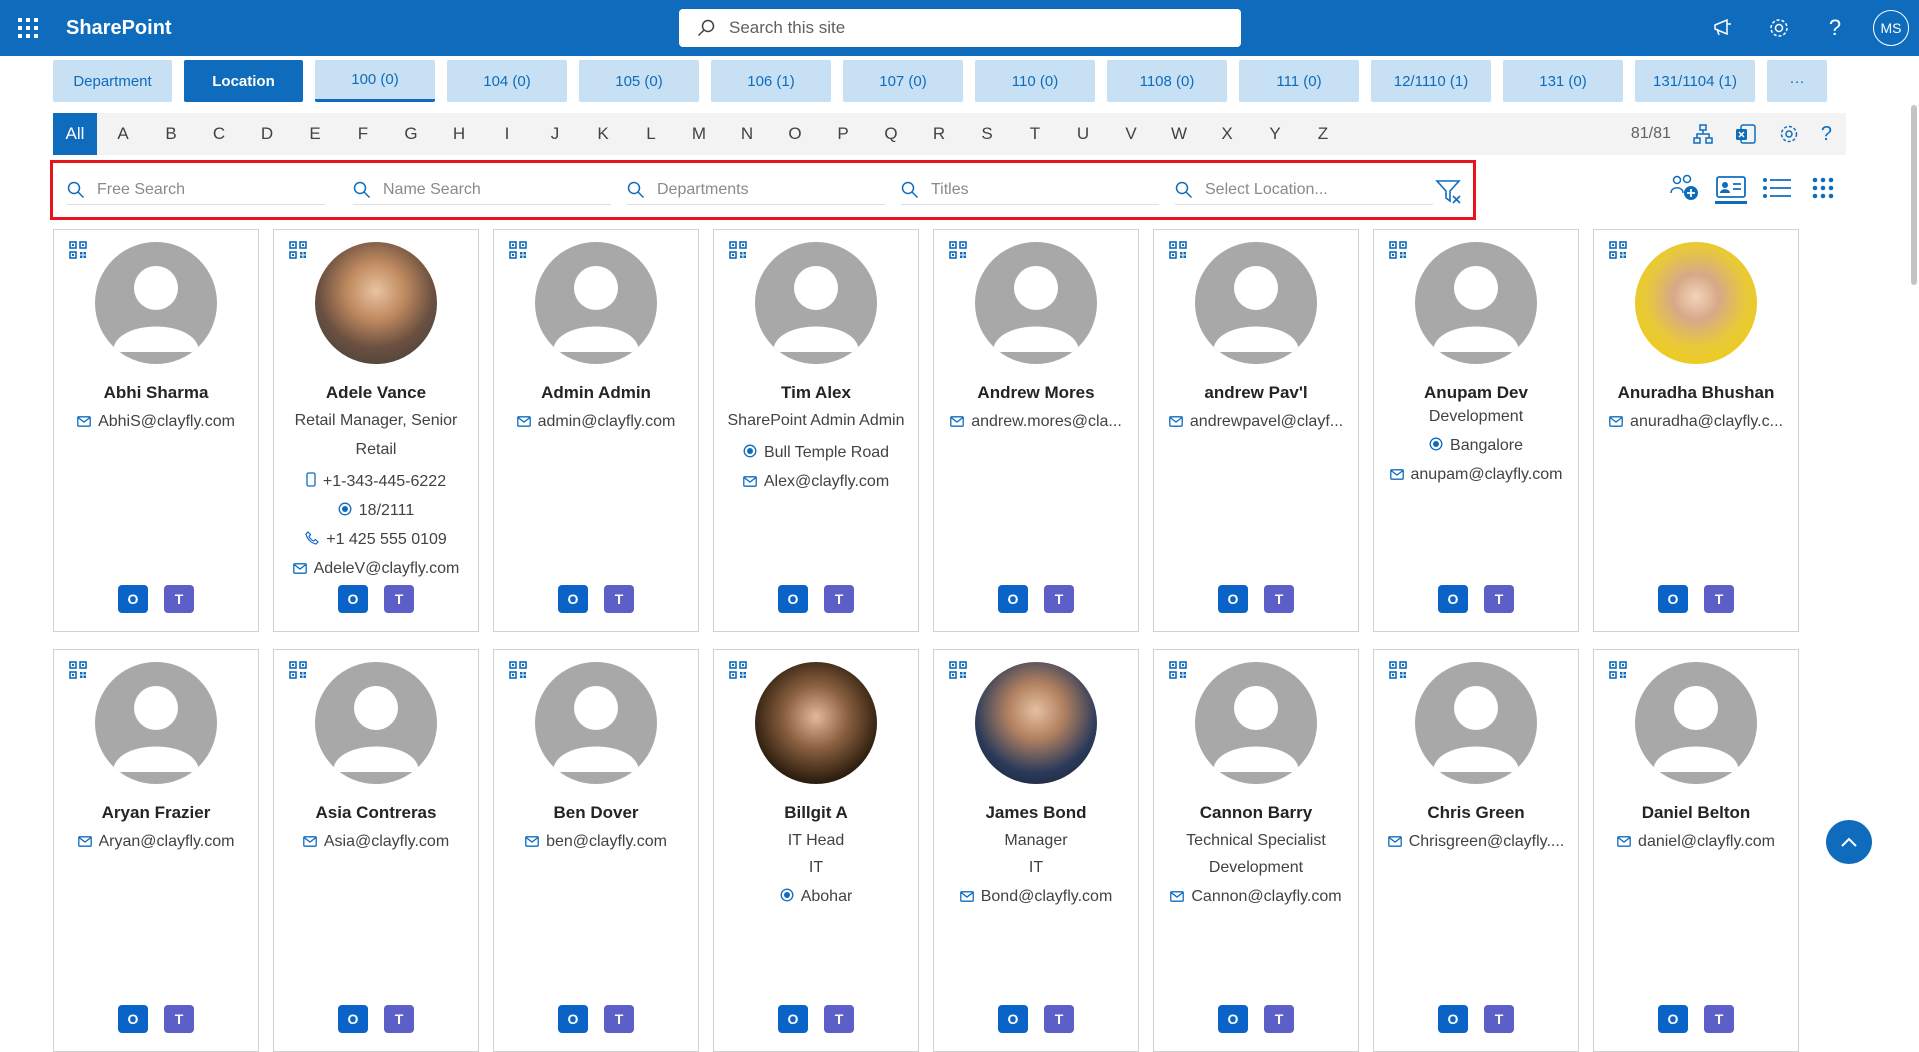  What do you see at coordinates (815, 482) in the screenshot?
I see `person-detail-line: Alex@clayfly.com` at bounding box center [815, 482].